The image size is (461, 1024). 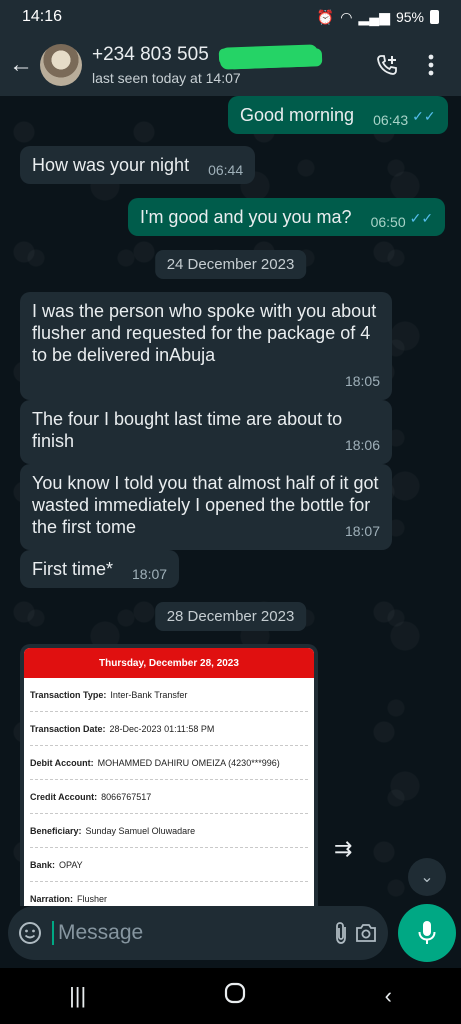 What do you see at coordinates (230, 616) in the screenshot?
I see `date-divider: 28 December 2023` at bounding box center [230, 616].